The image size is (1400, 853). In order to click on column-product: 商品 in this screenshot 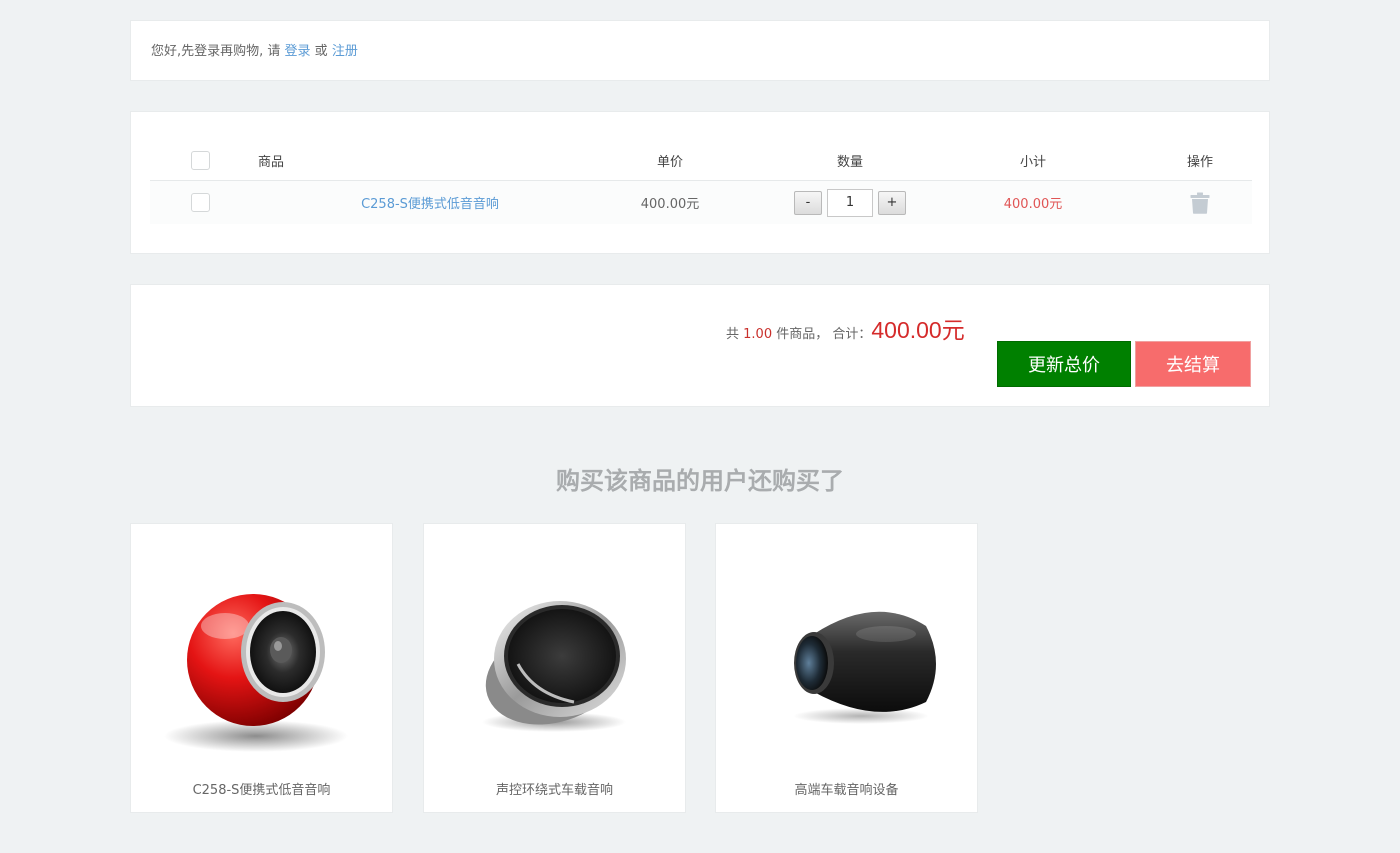, I will do `click(271, 162)`.